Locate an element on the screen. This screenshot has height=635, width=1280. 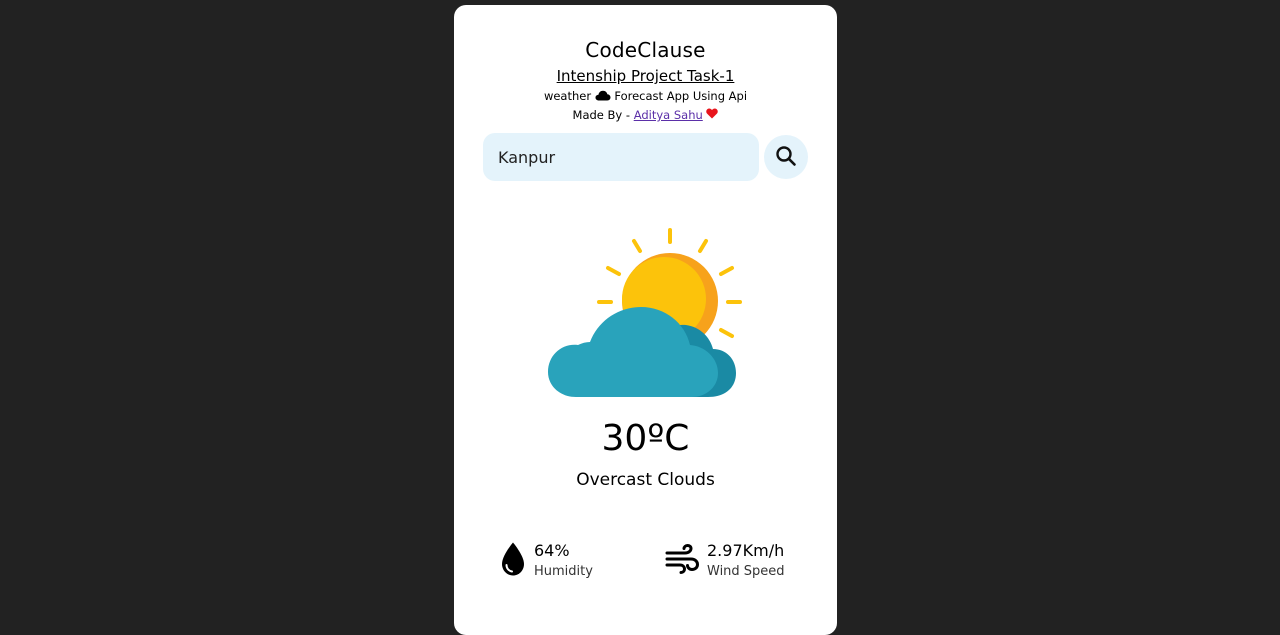
made-by: Made By - Aditya Sahu is located at coordinates (645, 115).